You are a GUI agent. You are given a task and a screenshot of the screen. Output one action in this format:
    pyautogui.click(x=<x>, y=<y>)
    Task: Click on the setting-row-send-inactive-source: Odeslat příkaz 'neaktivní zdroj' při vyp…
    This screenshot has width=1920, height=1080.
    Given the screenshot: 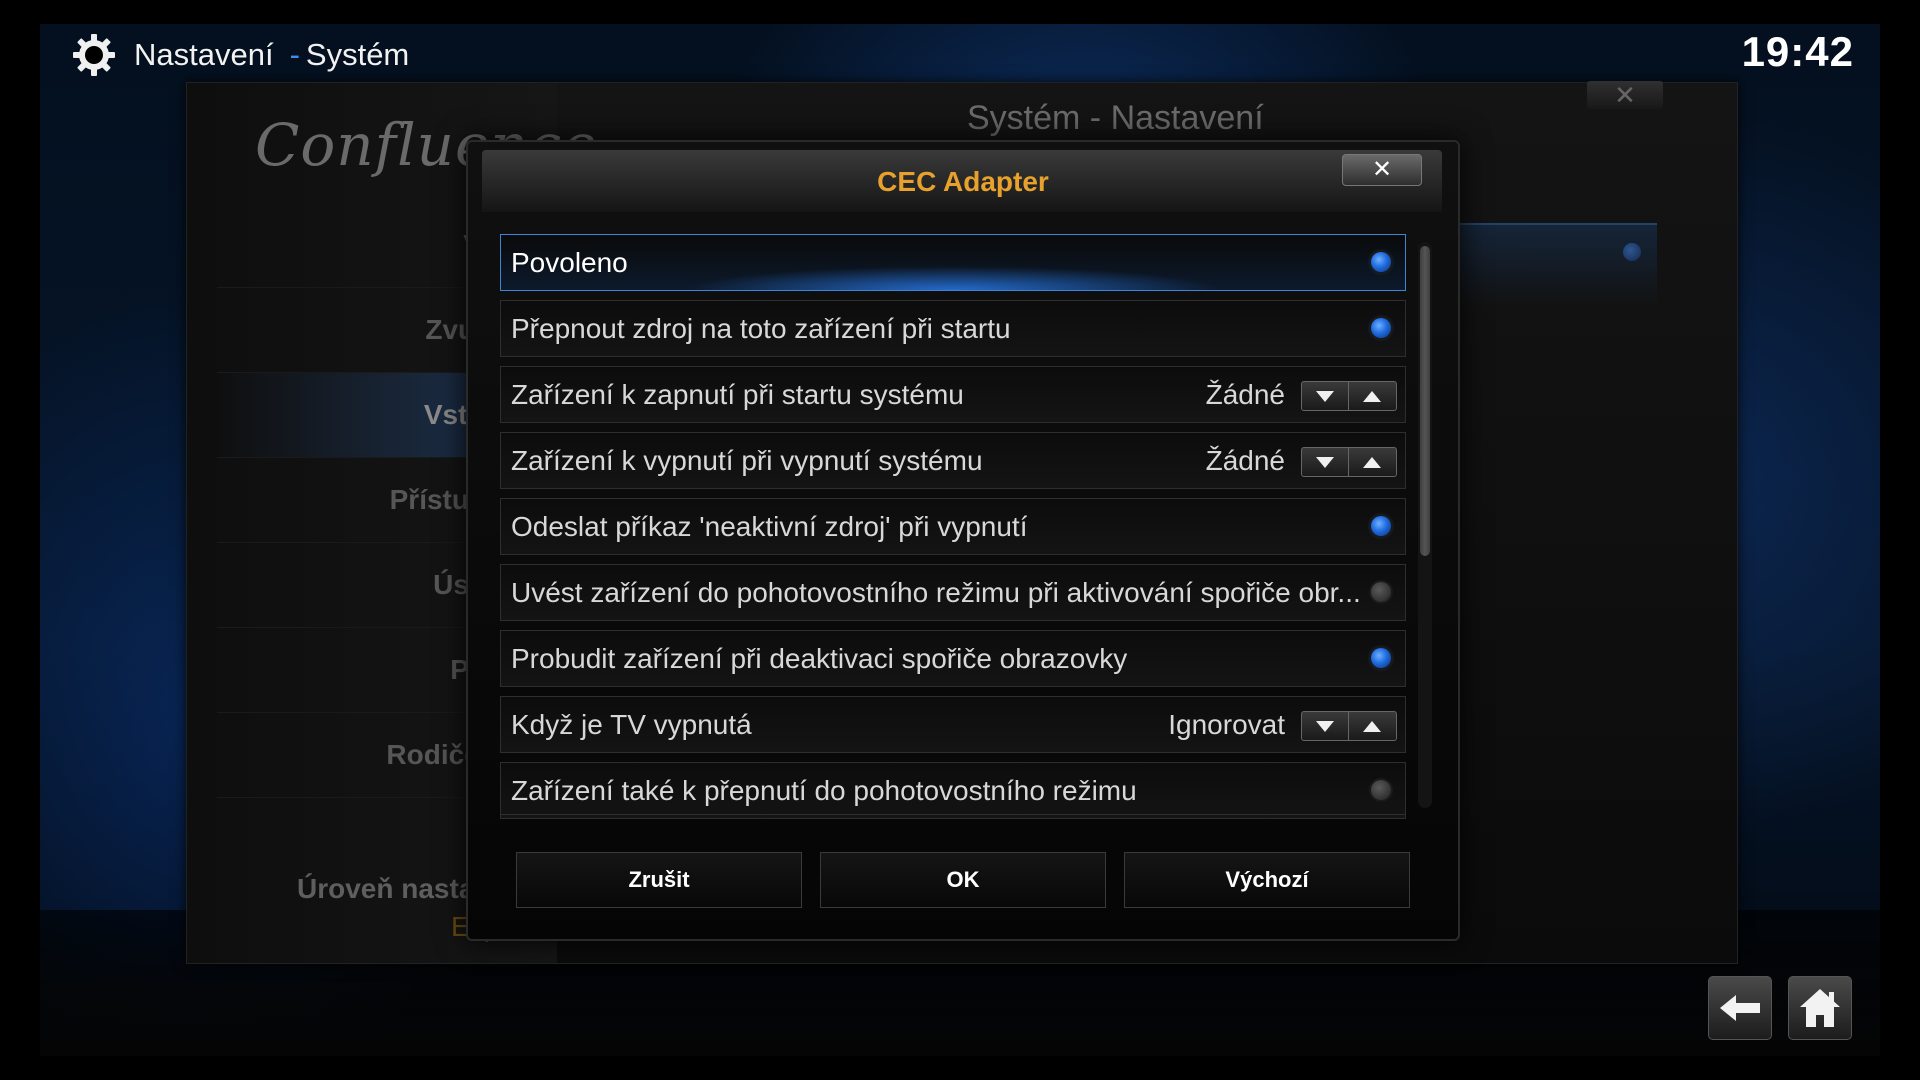 What is the action you would take?
    pyautogui.click(x=953, y=526)
    